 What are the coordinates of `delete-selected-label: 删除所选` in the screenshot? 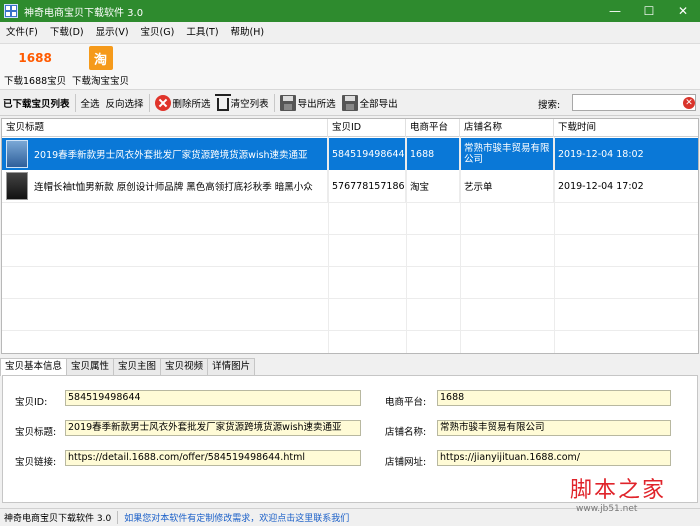 It's located at (191, 104).